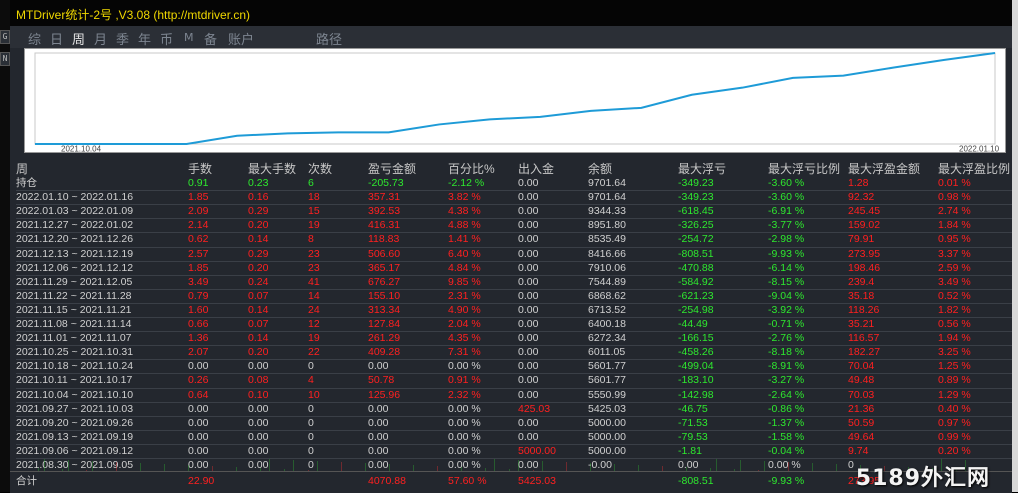  Describe the element at coordinates (81, 149) in the screenshot. I see `x-start-label: 2021.10.04` at that location.